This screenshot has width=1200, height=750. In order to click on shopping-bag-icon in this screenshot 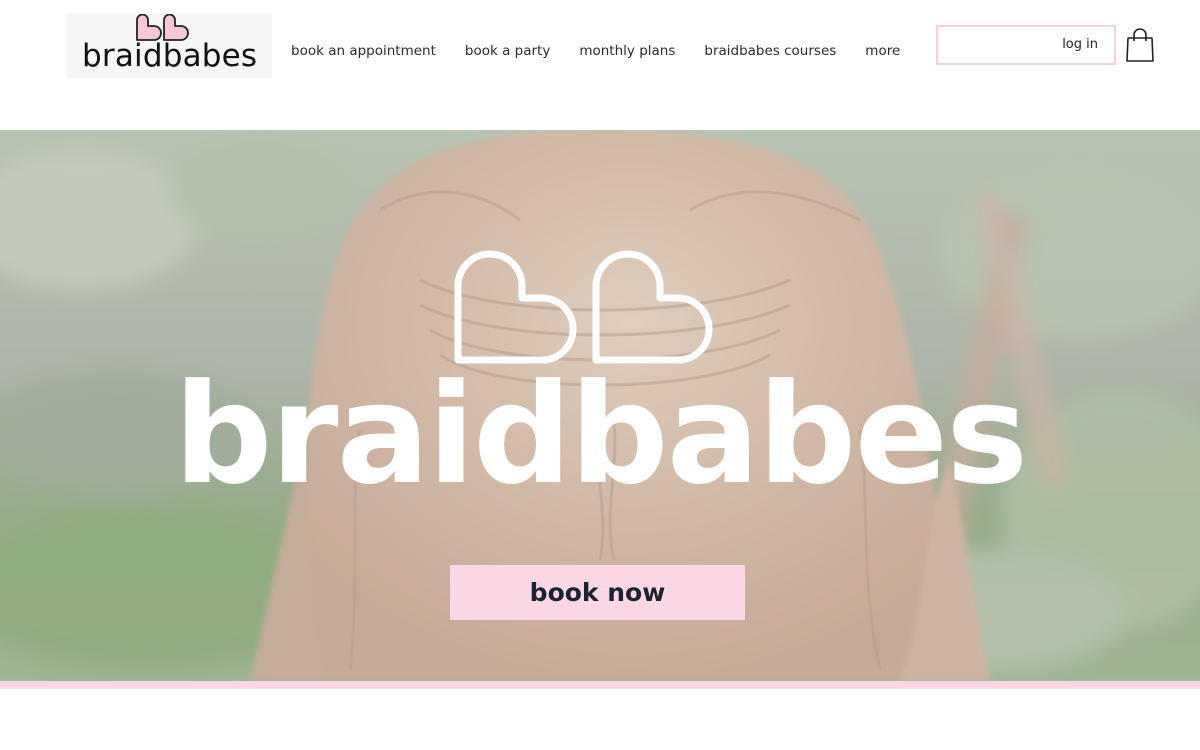, I will do `click(1140, 45)`.